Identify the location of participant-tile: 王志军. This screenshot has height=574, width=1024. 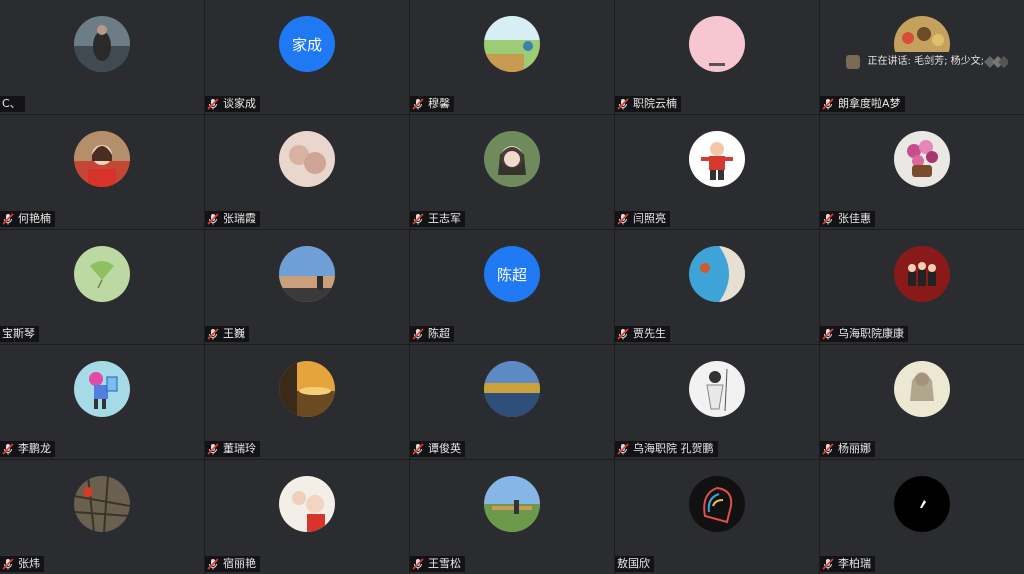
(512, 172).